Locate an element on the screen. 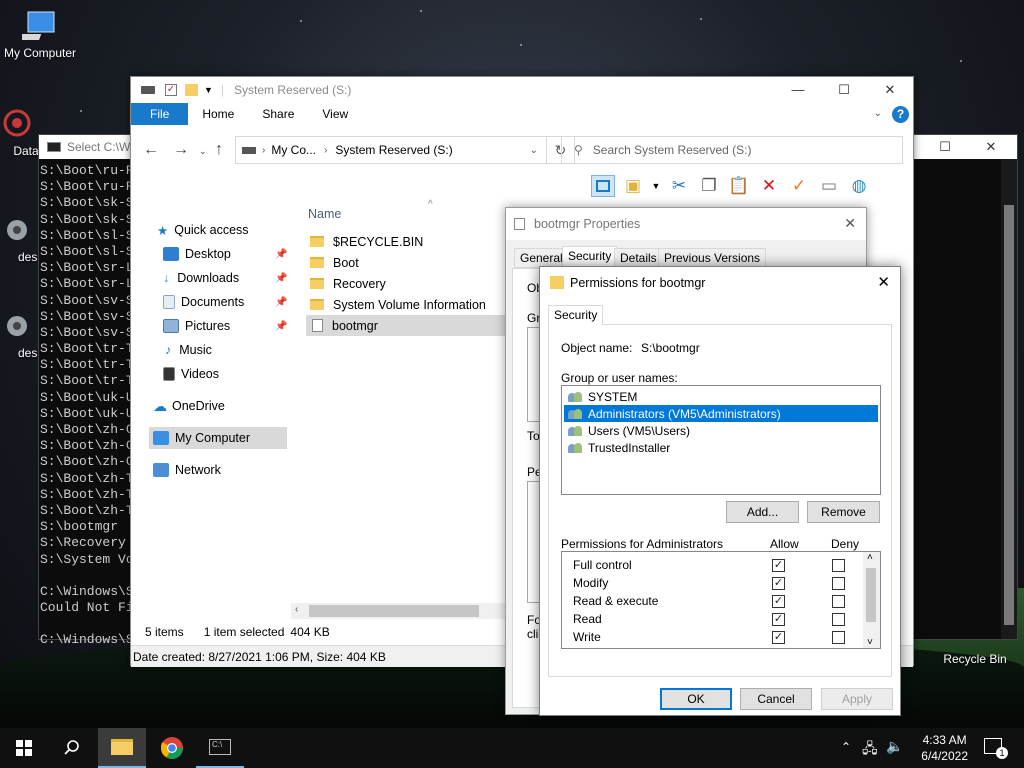 The height and width of the screenshot is (768, 1024). desktop-icon-my-computer: My Computer is located at coordinates (40, 35).